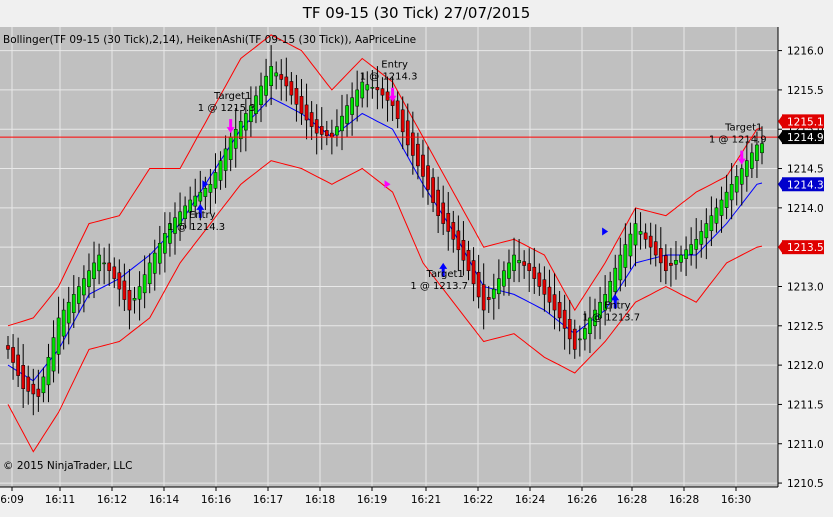 This screenshot has width=833, height=517. What do you see at coordinates (216, 500) in the screenshot?
I see `x-tick-label: 16:16` at bounding box center [216, 500].